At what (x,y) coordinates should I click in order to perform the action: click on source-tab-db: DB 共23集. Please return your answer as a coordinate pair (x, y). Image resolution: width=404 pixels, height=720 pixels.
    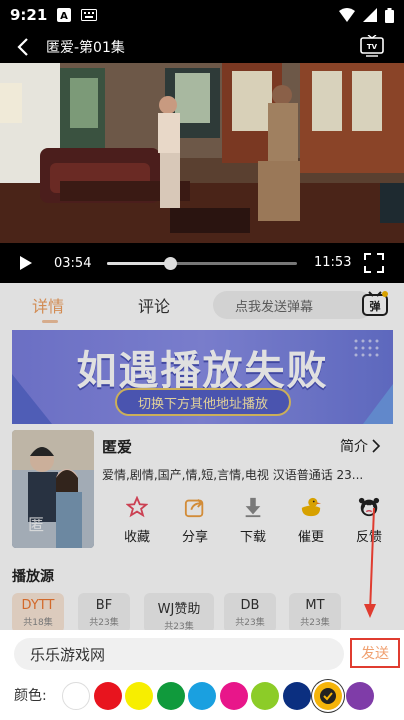
    Looking at the image, I should click on (250, 613).